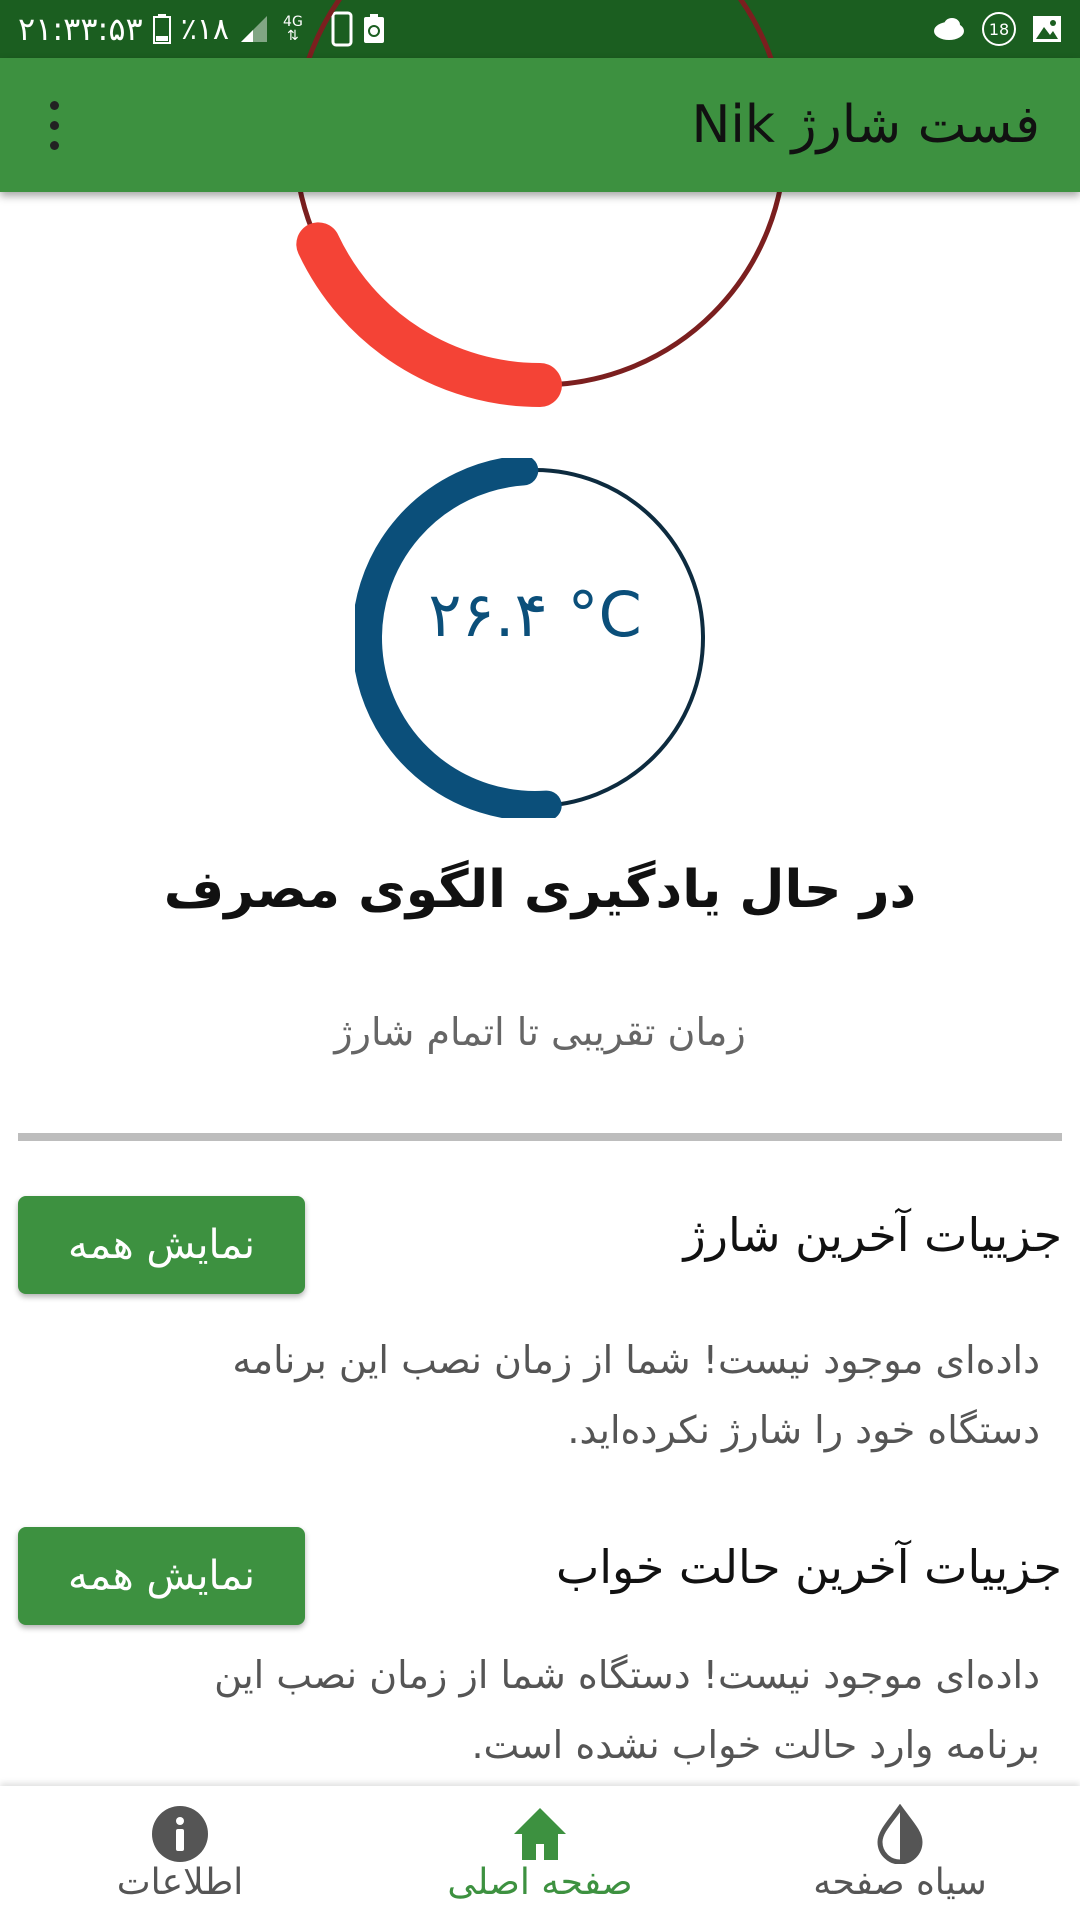  I want to click on divider, so click(540, 1137).